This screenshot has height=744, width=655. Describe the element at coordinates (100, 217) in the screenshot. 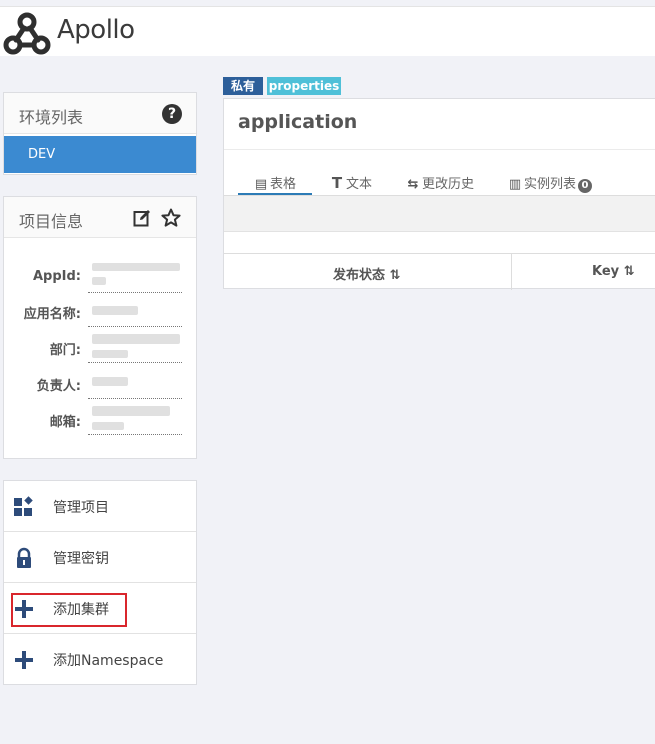

I see `project-panel-header: 项目信息` at that location.